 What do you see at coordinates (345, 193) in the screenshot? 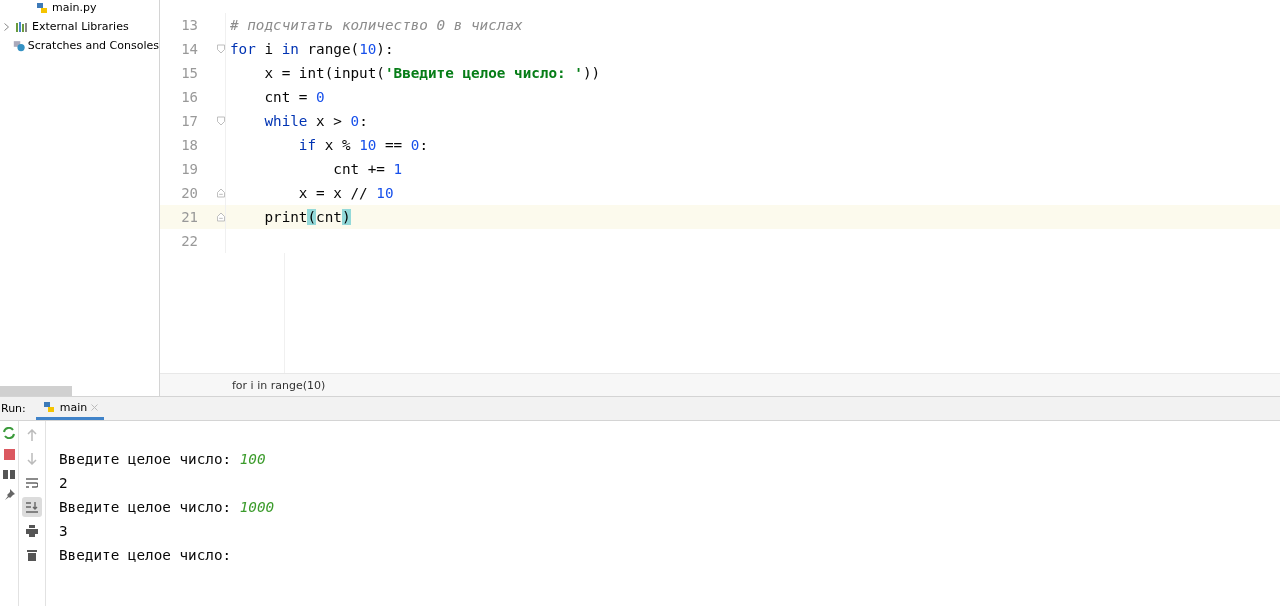
I see `code-line: x = x // 10` at bounding box center [345, 193].